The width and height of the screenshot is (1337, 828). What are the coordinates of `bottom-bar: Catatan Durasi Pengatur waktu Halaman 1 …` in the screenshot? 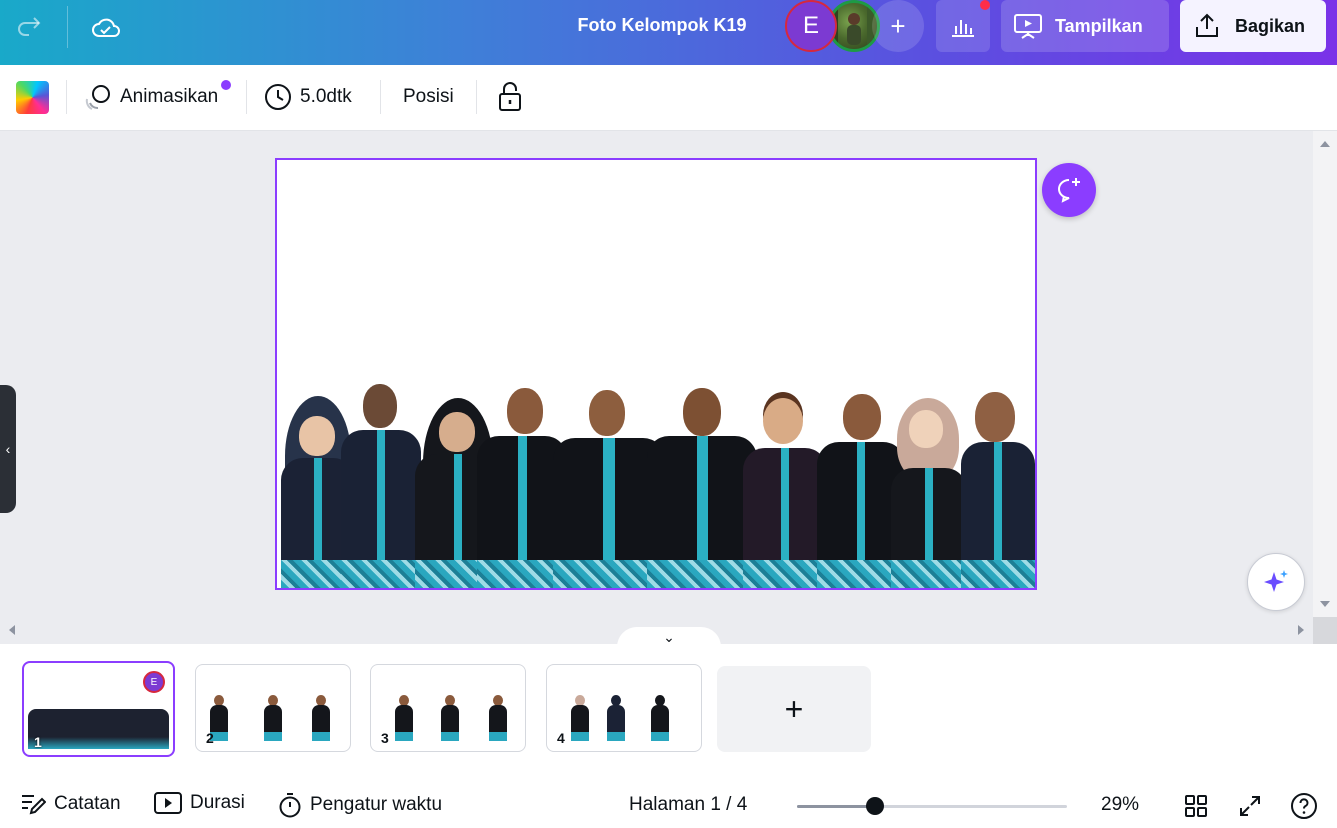 It's located at (668, 799).